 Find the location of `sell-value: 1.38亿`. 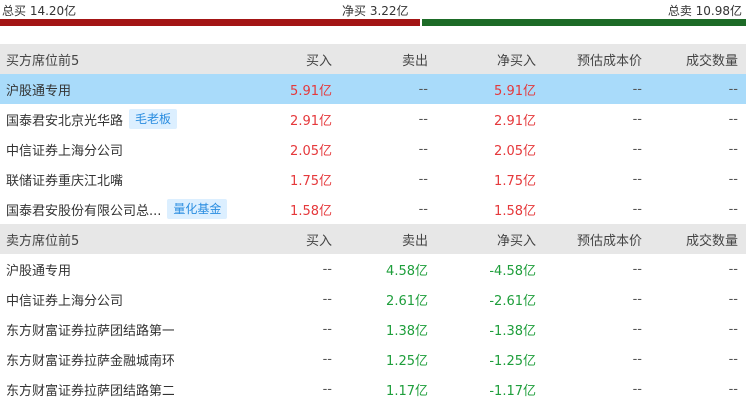

sell-value: 1.38亿 is located at coordinates (407, 331).